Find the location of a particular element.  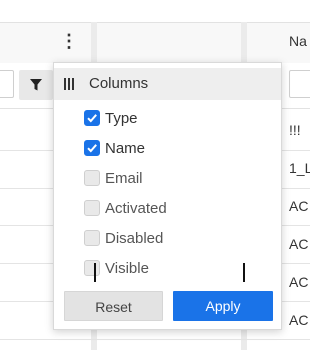

column-option-label: Activated is located at coordinates (136, 208).